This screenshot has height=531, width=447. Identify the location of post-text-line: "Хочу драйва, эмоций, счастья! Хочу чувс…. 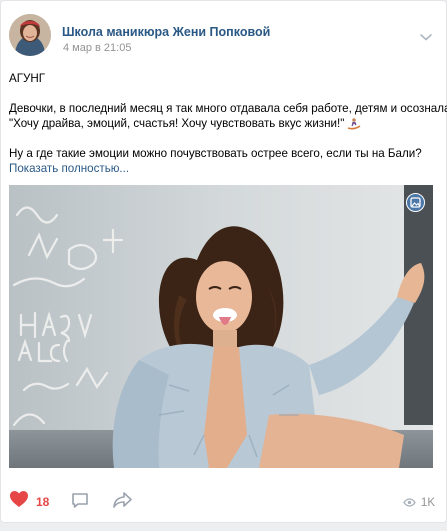
(225, 123).